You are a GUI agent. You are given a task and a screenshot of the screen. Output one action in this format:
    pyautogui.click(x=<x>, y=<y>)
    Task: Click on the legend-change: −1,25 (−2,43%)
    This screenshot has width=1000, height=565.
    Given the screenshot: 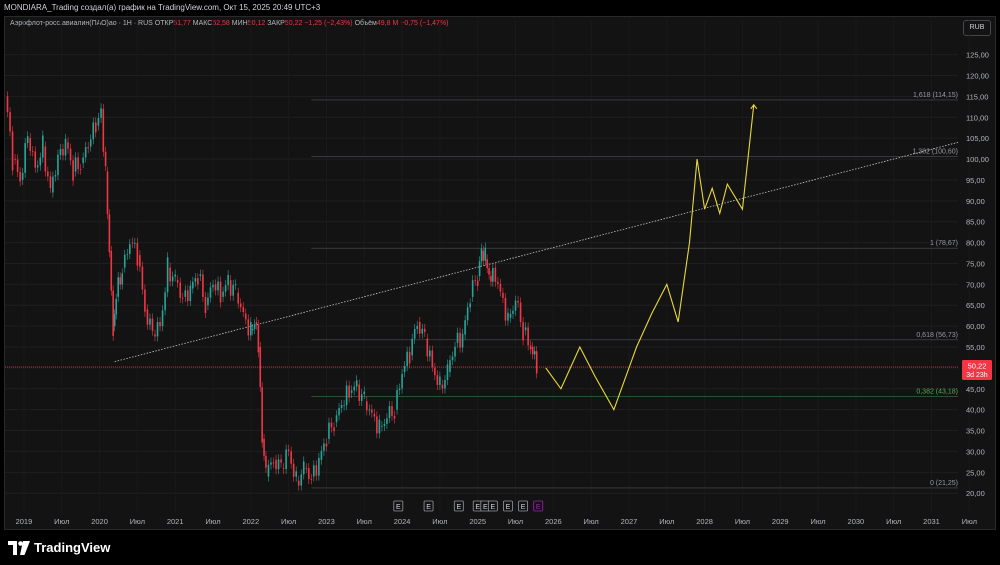 What is the action you would take?
    pyautogui.click(x=328, y=23)
    